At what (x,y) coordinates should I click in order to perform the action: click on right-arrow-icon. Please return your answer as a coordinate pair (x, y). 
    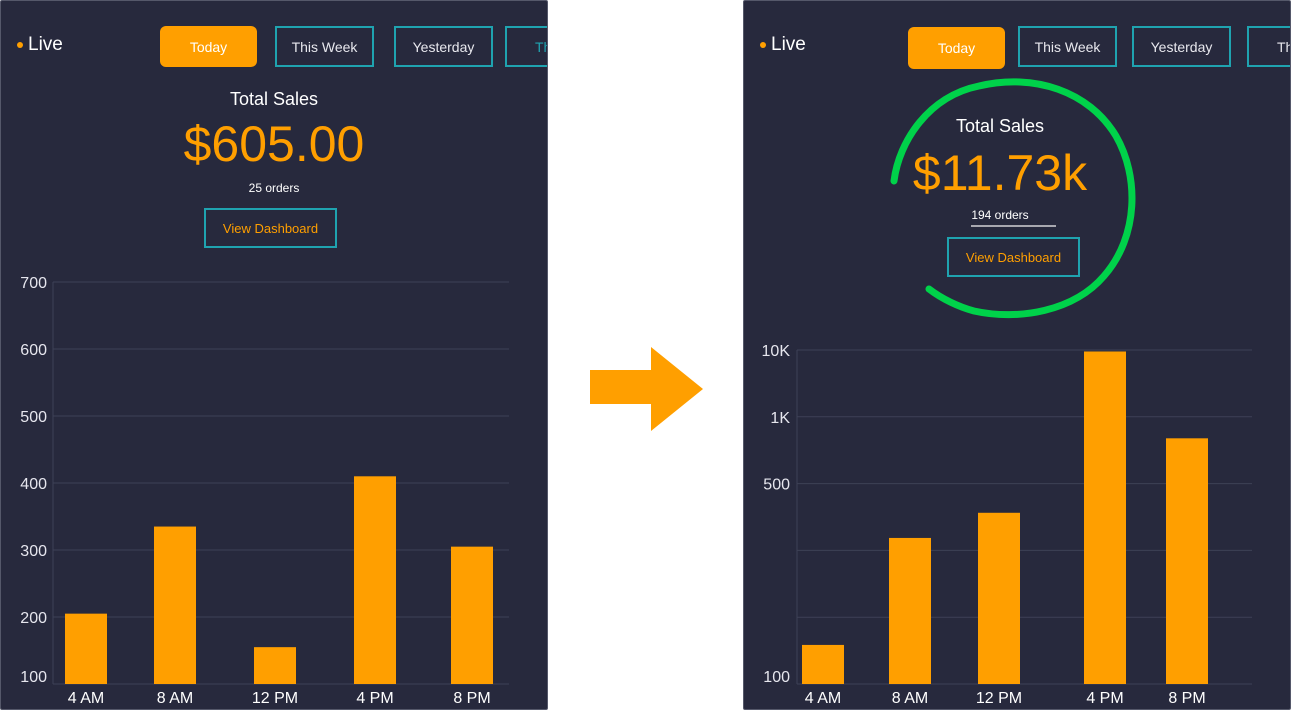
    Looking at the image, I should click on (646, 389).